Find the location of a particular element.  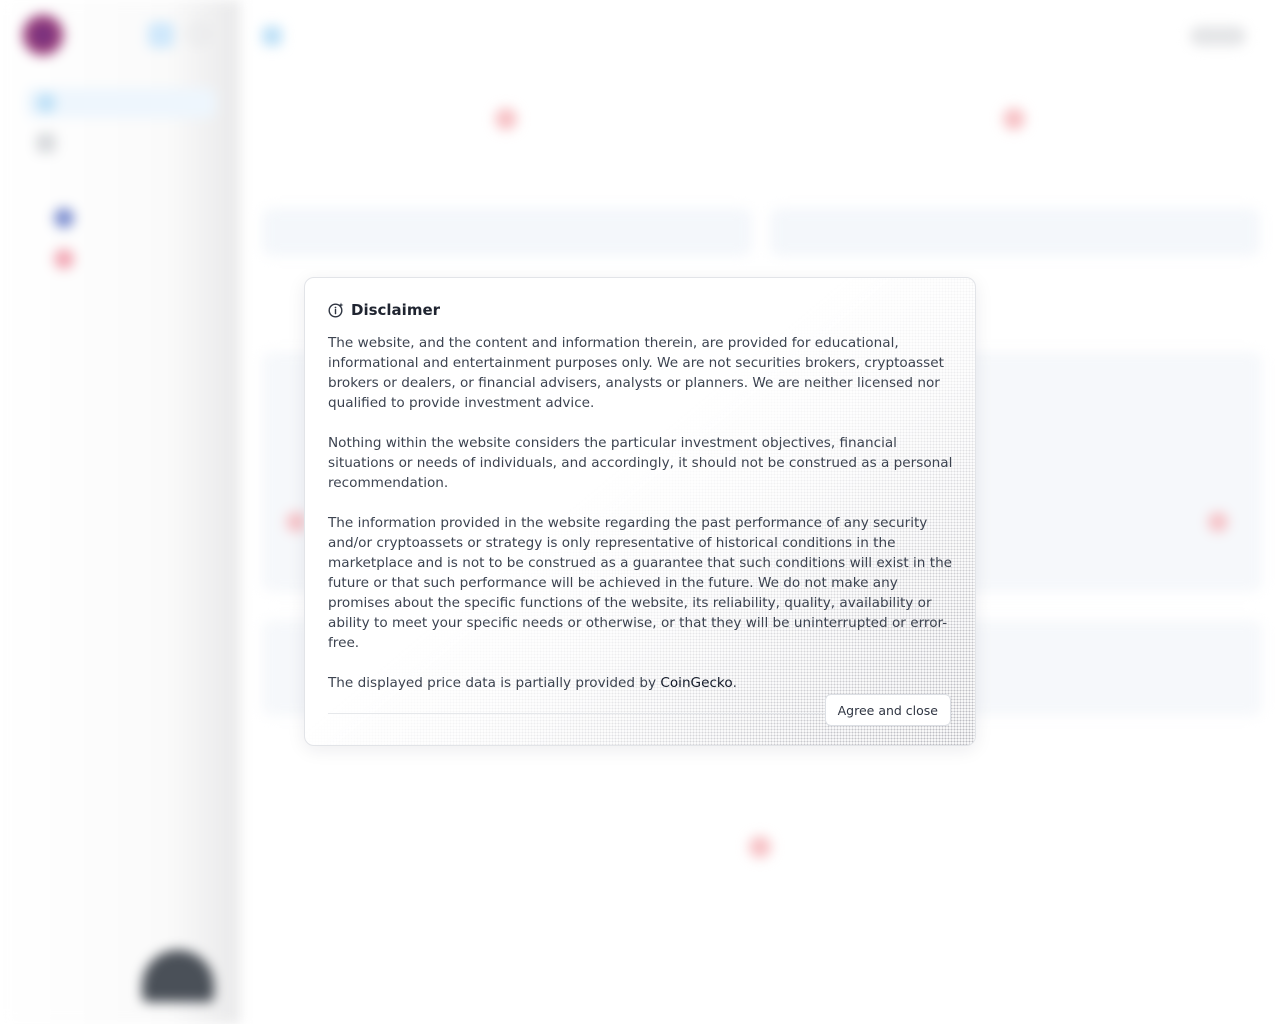

modal-header: Disclaimer is located at coordinates (639, 310).